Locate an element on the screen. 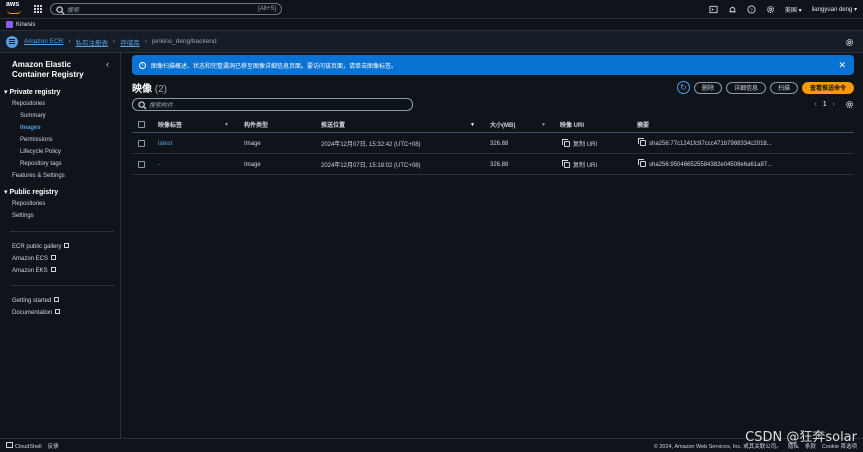 The image size is (863, 452). link-ecr-public-gallery: ECR public gallery is located at coordinates (41, 246).